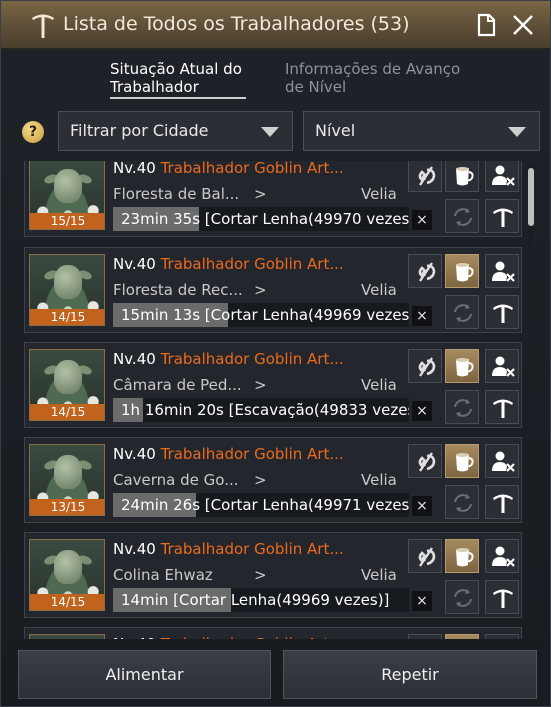 This screenshot has width=551, height=707. I want to click on task-text: 23min 35s [Cortar Lenha(49970 vezes)], so click(265, 219).